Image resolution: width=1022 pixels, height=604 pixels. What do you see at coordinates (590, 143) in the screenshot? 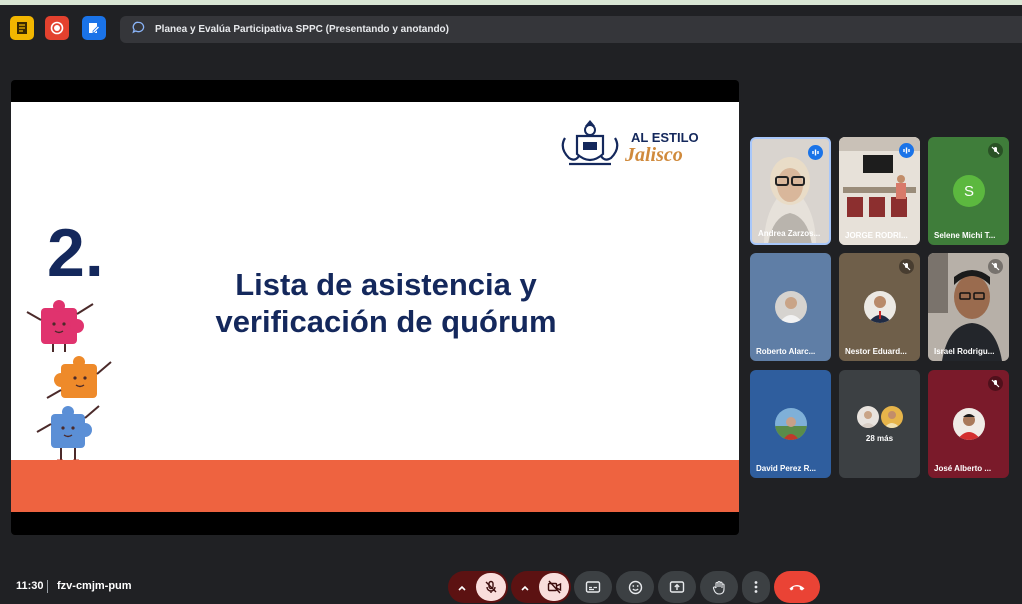
I see `coat-of-arms-icon` at bounding box center [590, 143].